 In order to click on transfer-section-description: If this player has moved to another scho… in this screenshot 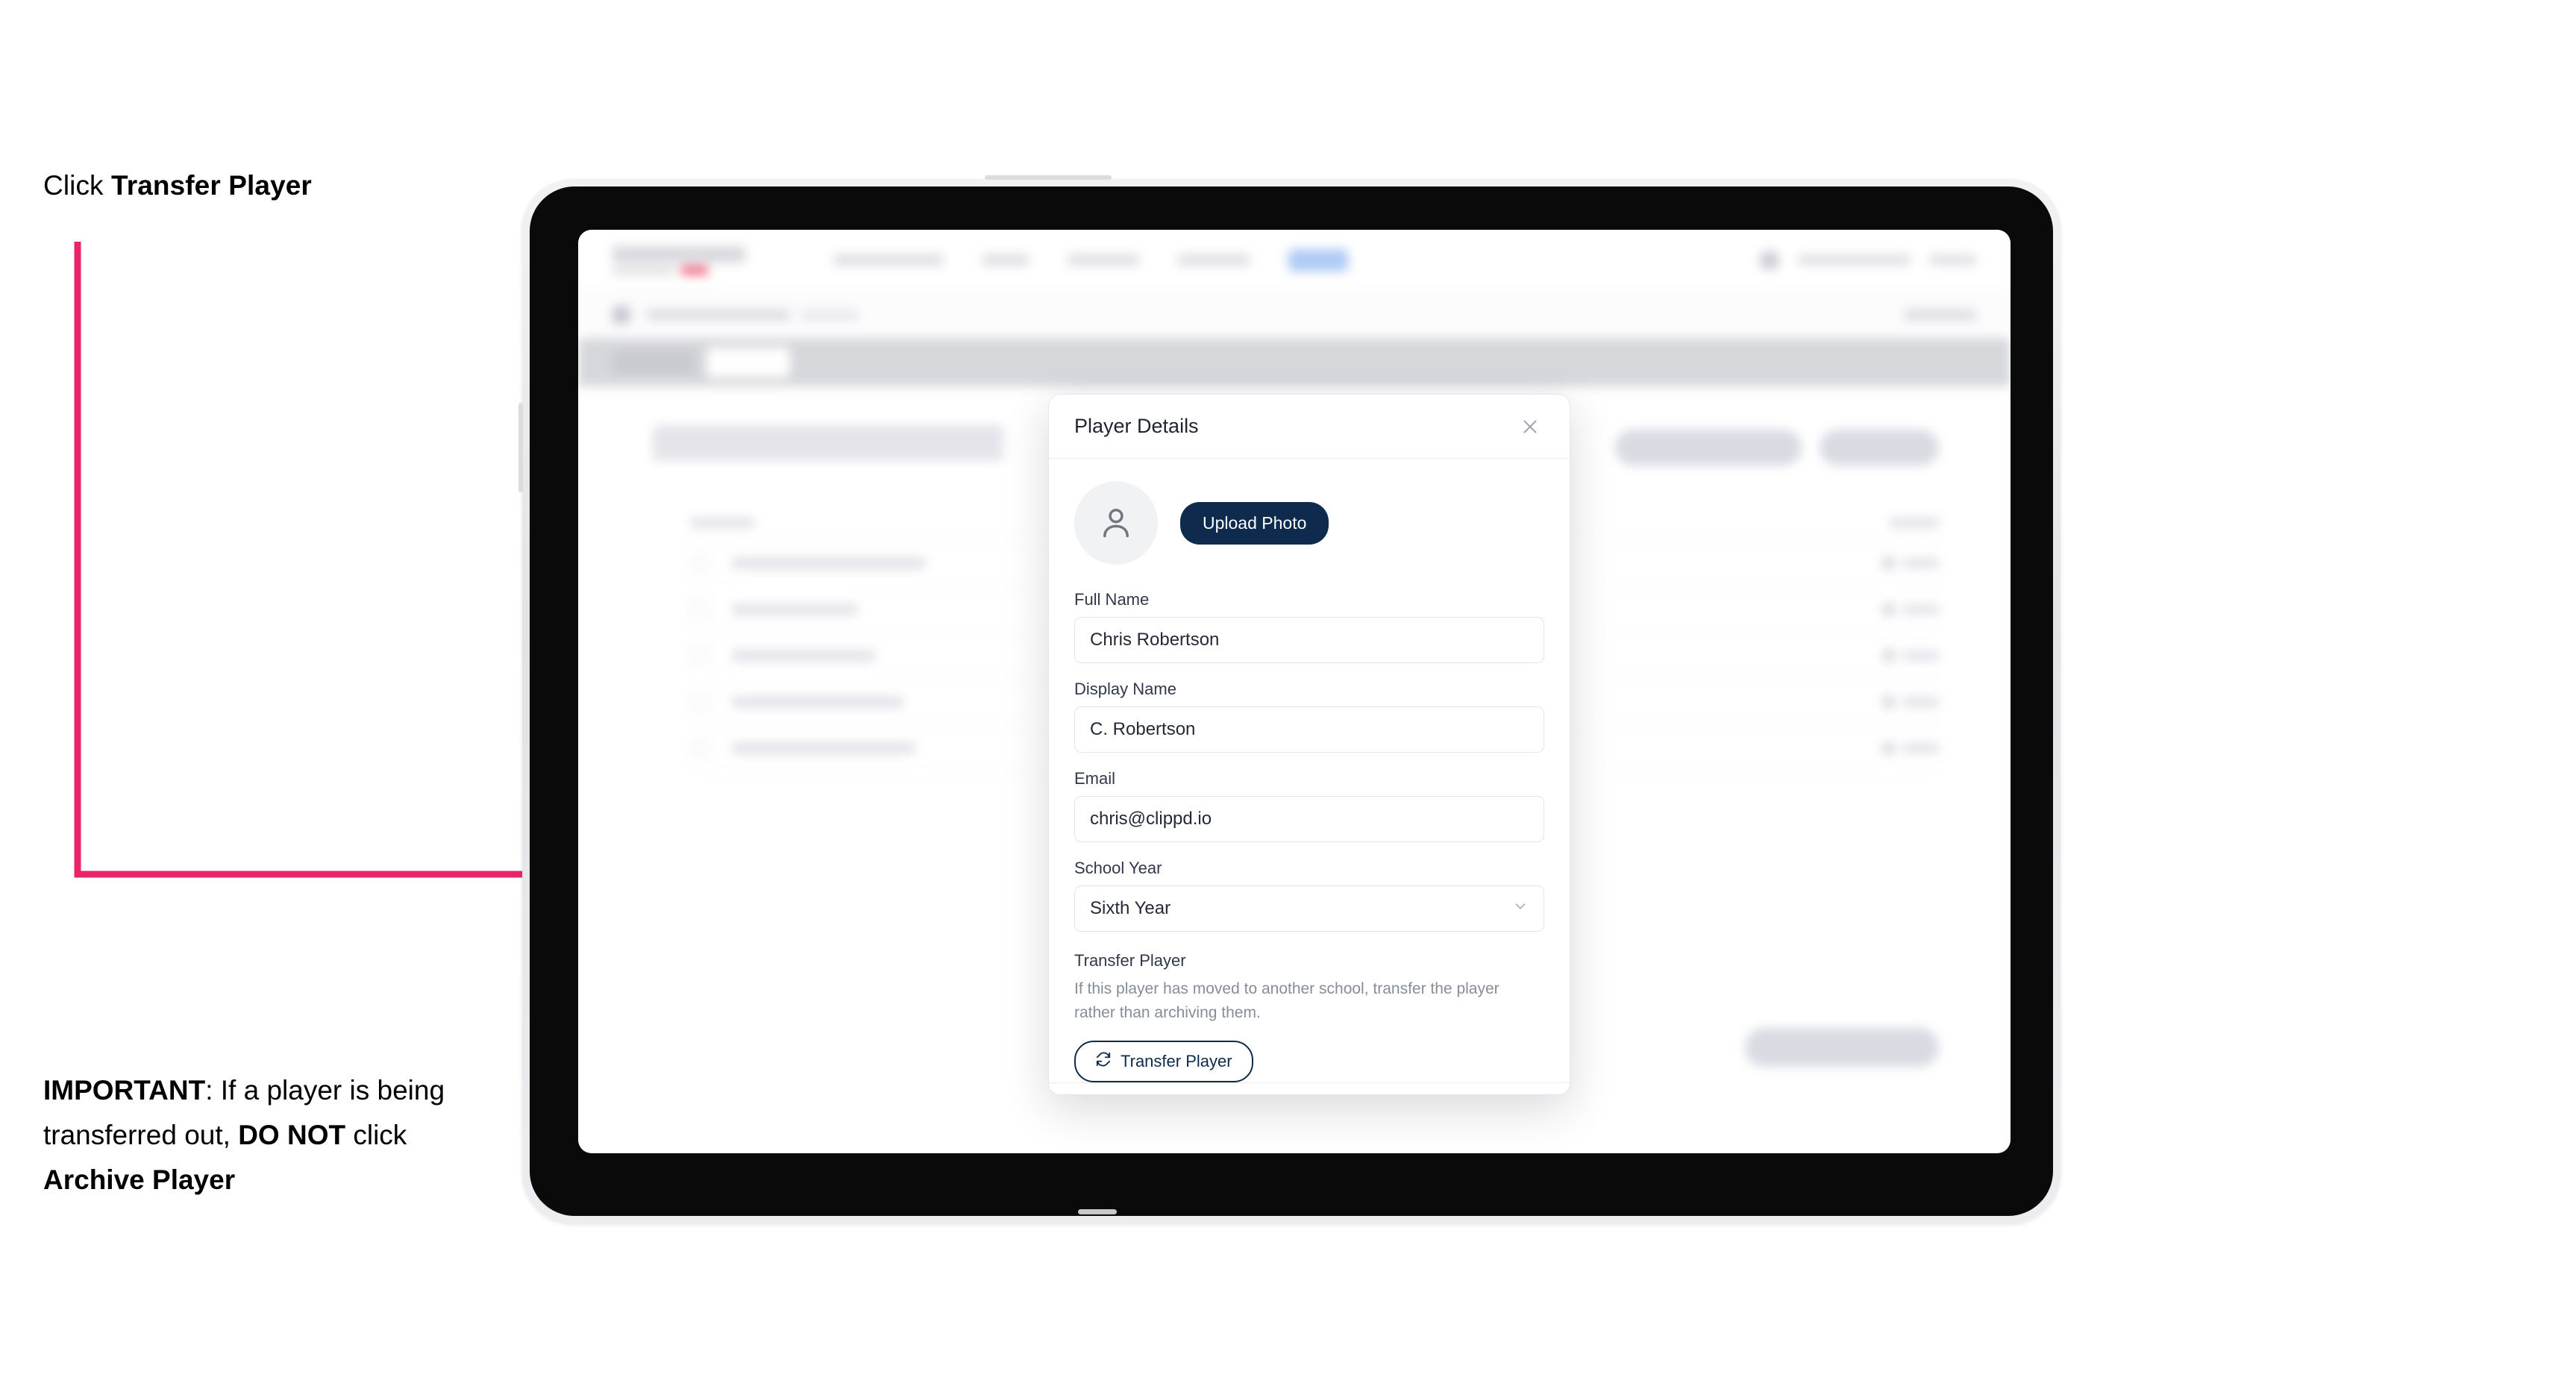, I will do `click(1286, 1000)`.